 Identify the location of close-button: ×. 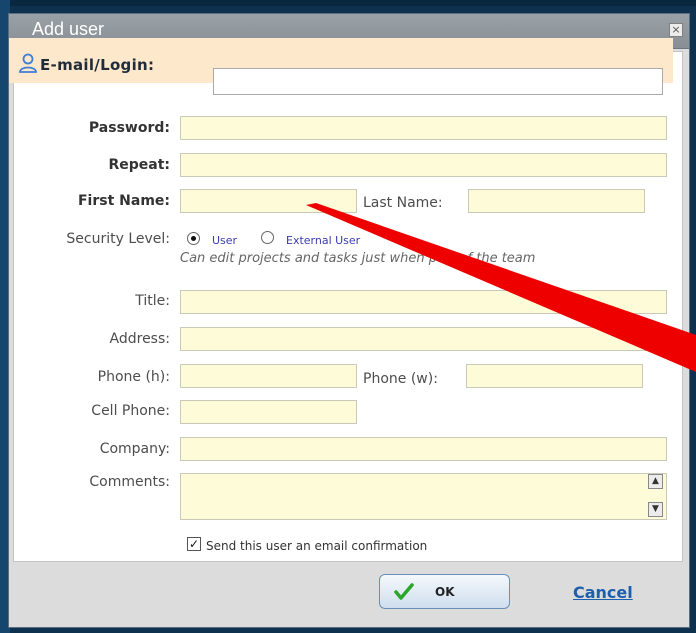
(676, 30).